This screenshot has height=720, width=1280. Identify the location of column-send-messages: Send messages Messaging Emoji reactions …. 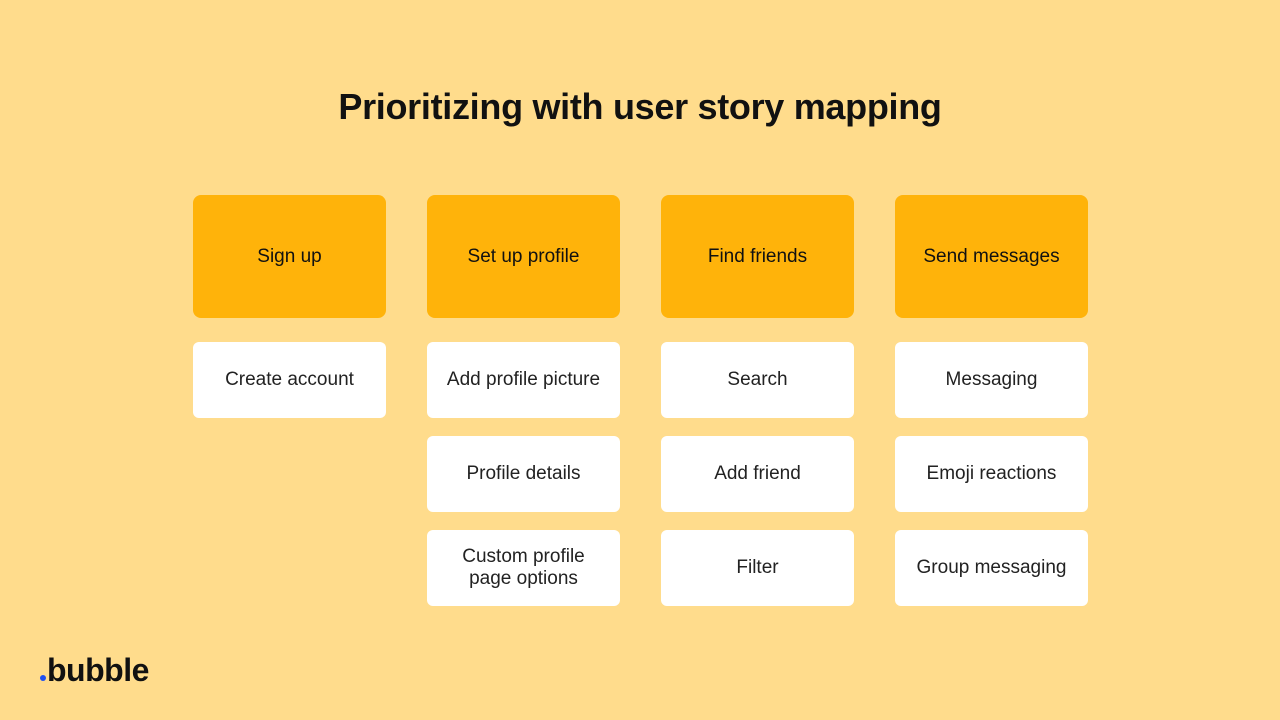
(991, 400).